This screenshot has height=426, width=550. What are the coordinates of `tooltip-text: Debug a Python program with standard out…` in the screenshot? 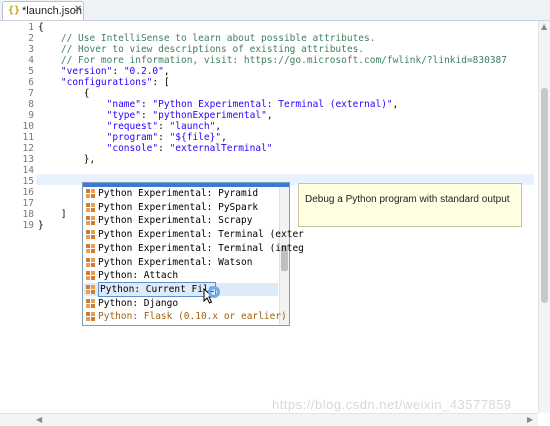 It's located at (407, 199).